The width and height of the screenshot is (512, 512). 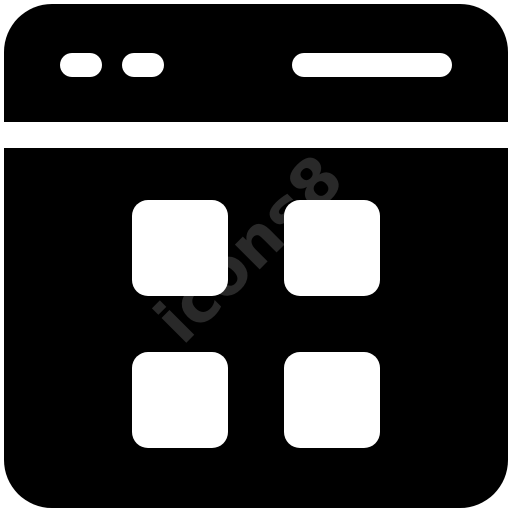 What do you see at coordinates (332, 400) in the screenshot?
I see `app-tile-bottom-right` at bounding box center [332, 400].